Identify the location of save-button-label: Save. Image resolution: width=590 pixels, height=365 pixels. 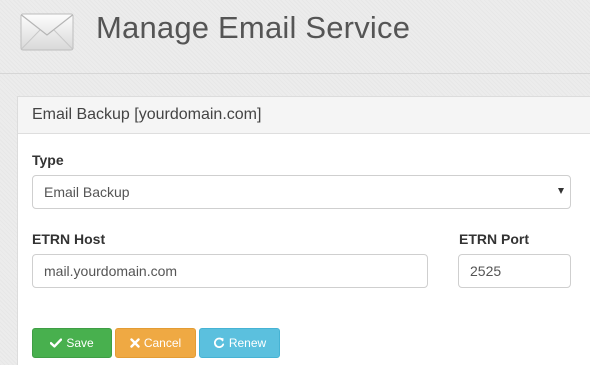
(80, 343).